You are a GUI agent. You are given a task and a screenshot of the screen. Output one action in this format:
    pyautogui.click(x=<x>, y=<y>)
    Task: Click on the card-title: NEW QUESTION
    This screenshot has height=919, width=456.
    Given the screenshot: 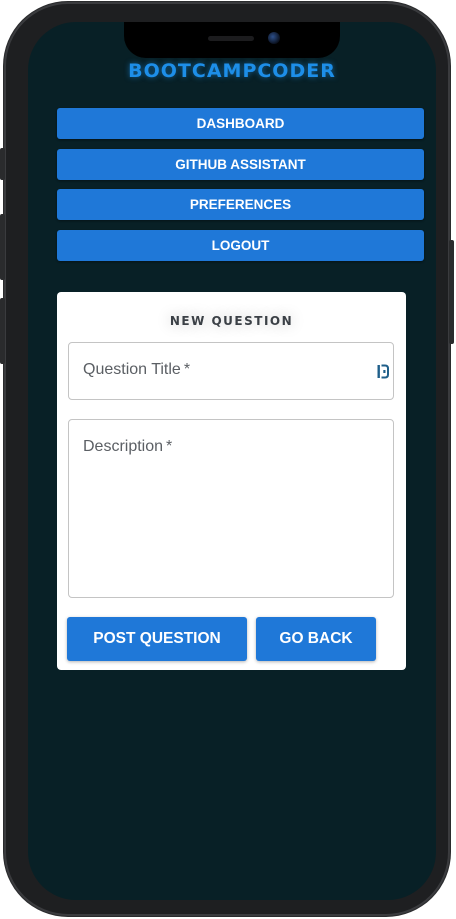 What is the action you would take?
    pyautogui.click(x=231, y=321)
    